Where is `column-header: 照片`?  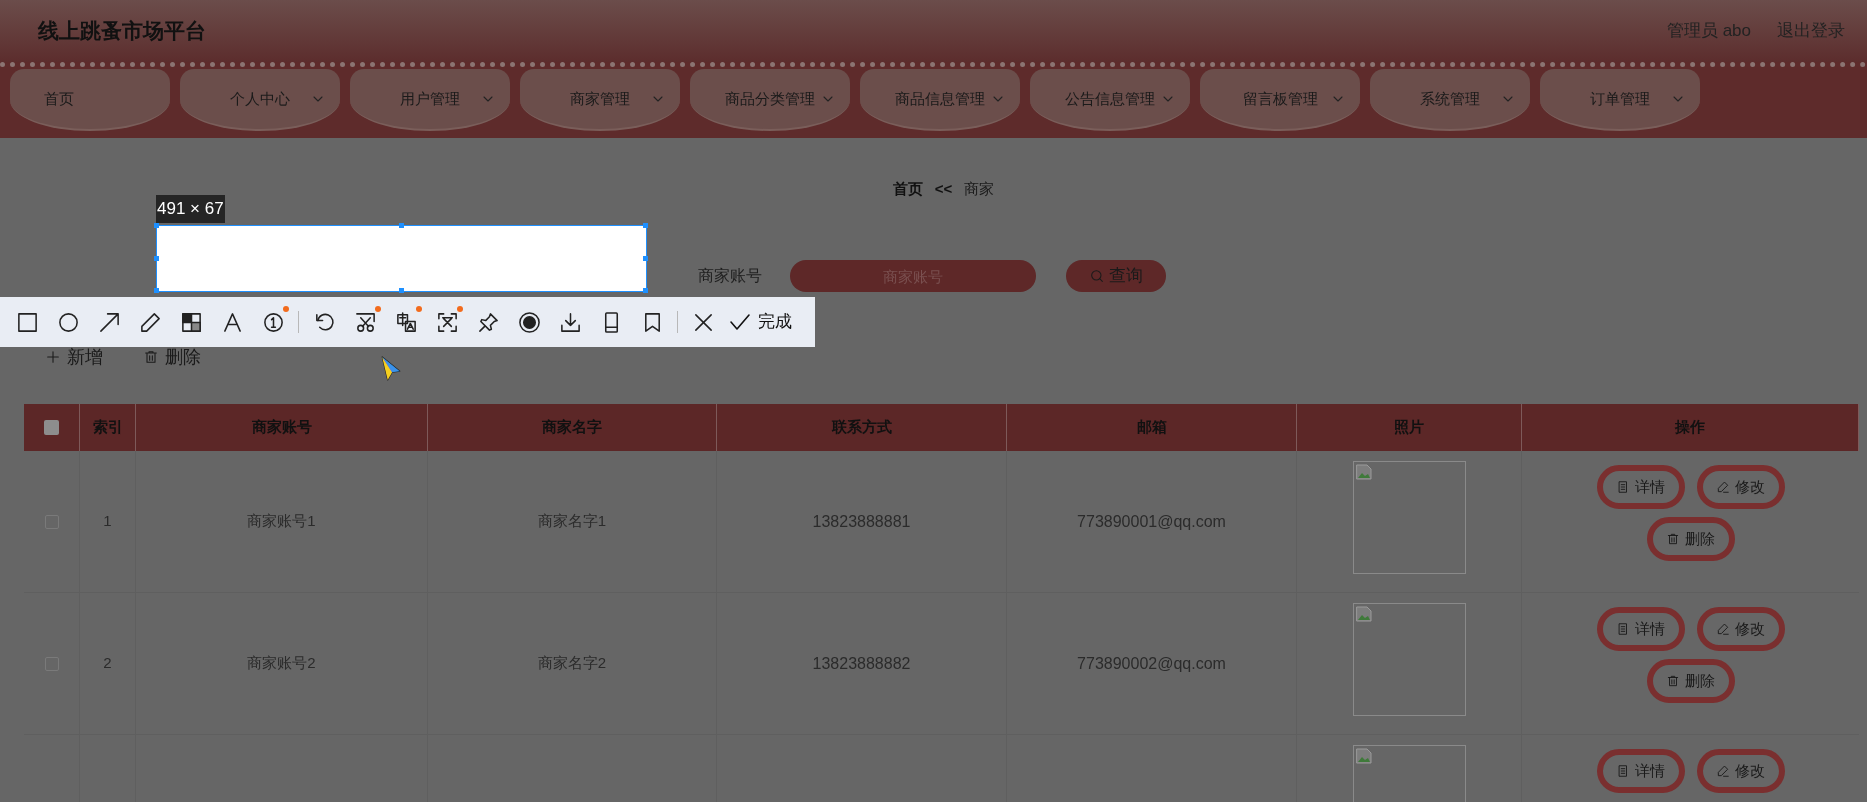
column-header: 照片 is located at coordinates (1409, 427).